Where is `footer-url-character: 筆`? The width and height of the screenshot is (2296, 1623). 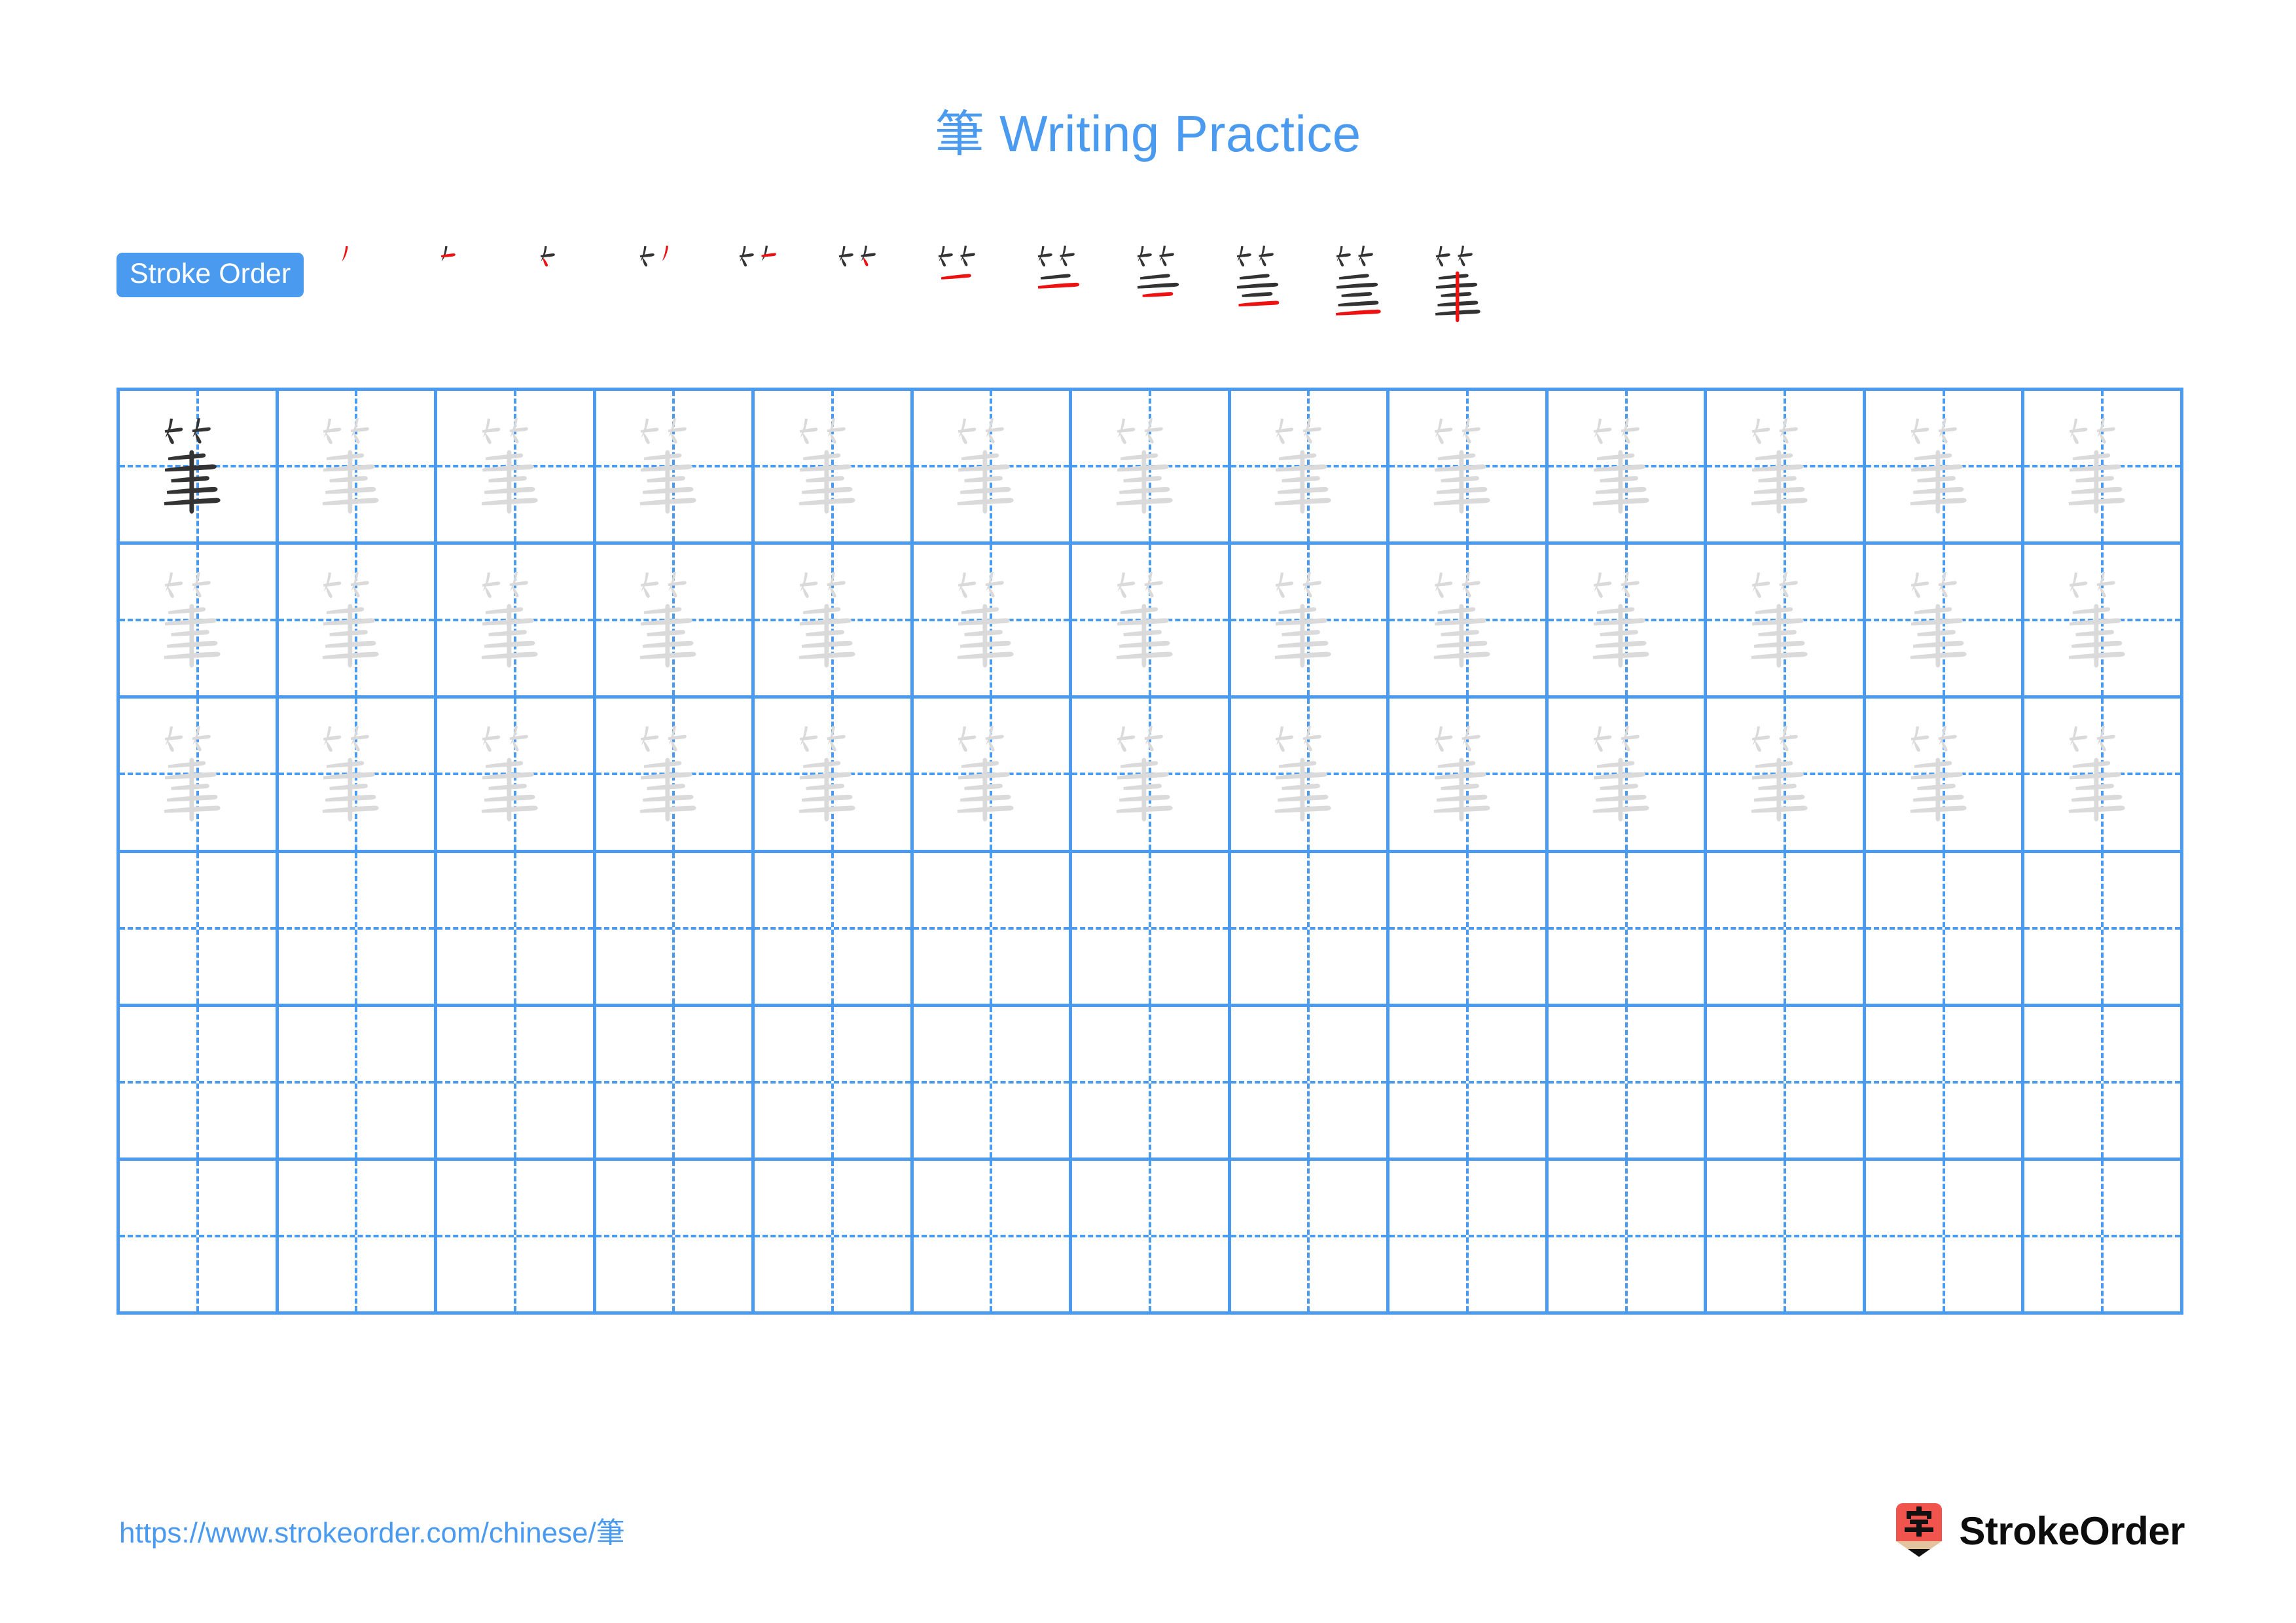
footer-url-character: 筆 is located at coordinates (610, 1533).